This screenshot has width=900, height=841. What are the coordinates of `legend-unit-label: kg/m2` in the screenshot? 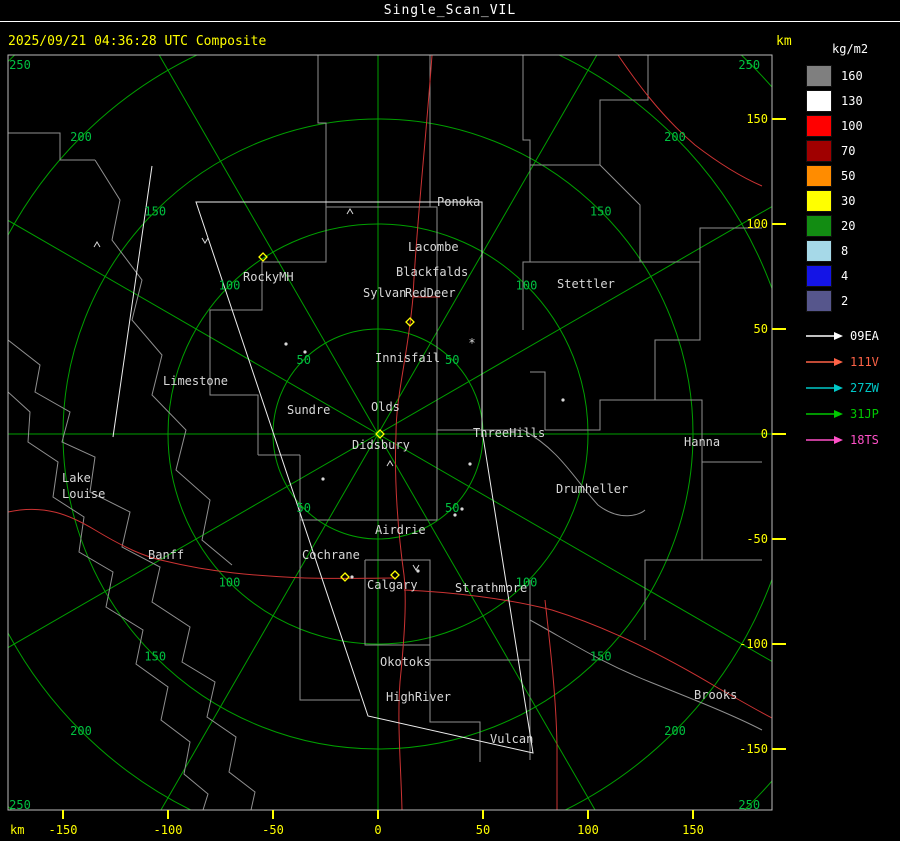 It's located at (850, 49).